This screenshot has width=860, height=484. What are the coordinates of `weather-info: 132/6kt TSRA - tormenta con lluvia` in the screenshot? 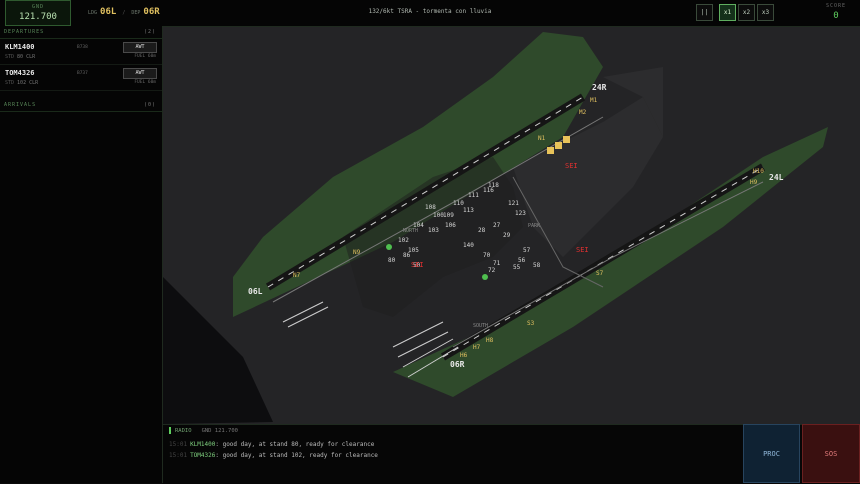 It's located at (430, 11).